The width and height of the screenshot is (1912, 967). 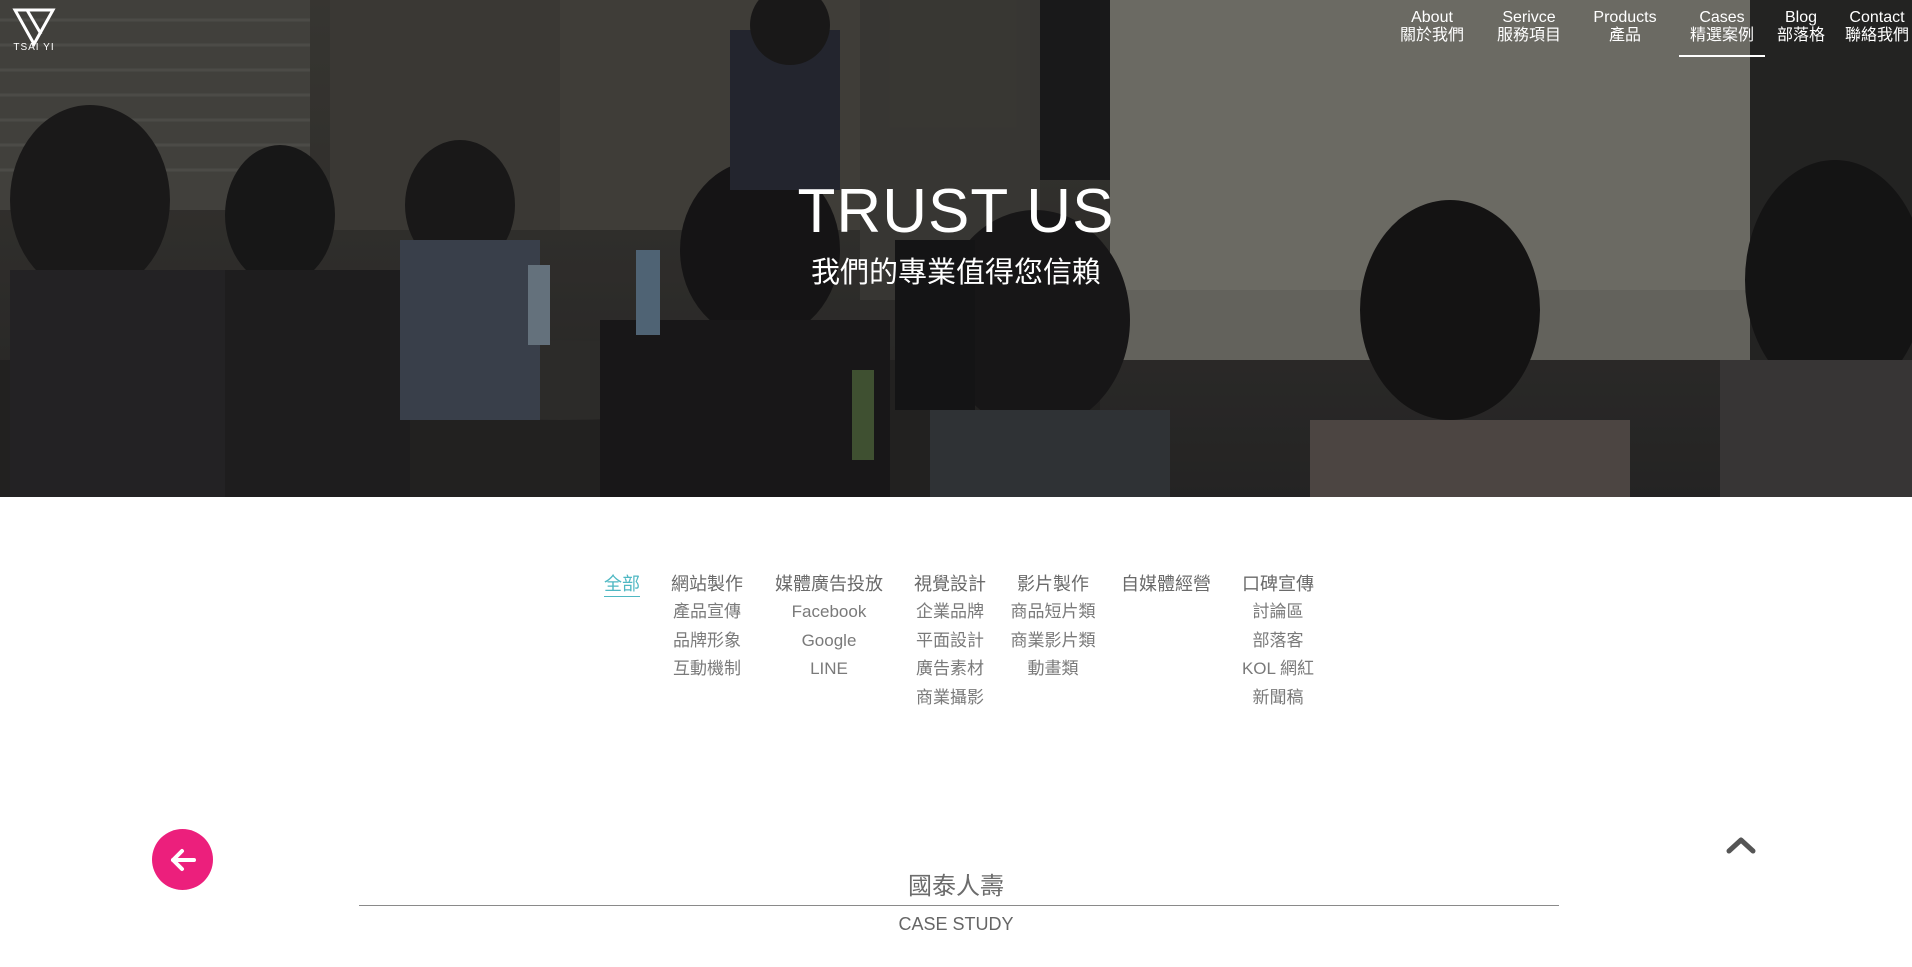 I want to click on nav-blog-zh: 部落格, so click(x=1800, y=35).